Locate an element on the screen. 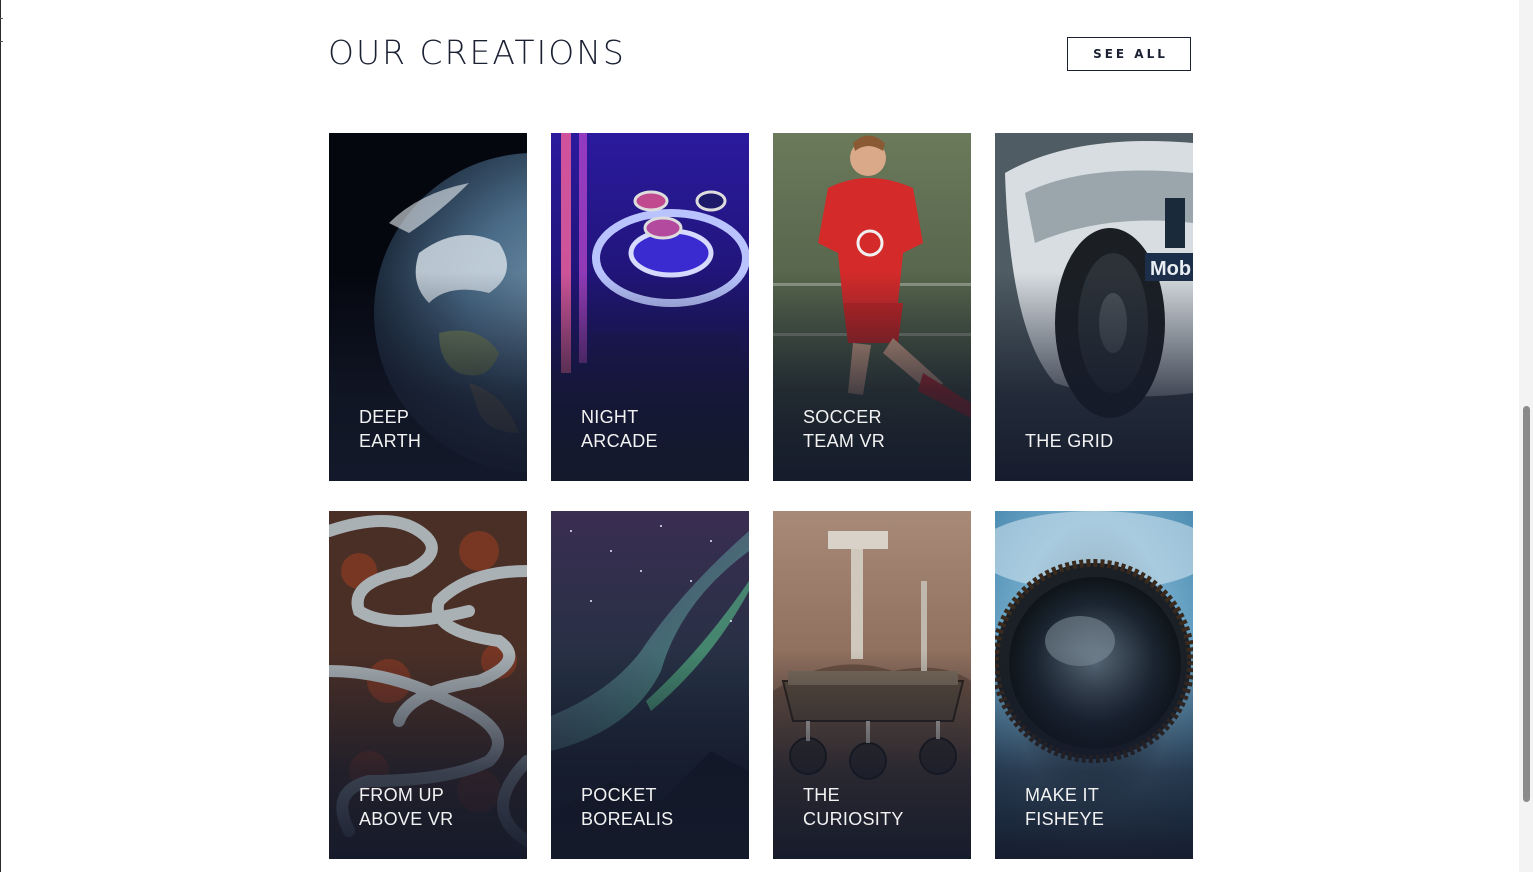 This screenshot has height=872, width=1533. card-label: THE GRID is located at coordinates (1069, 441).